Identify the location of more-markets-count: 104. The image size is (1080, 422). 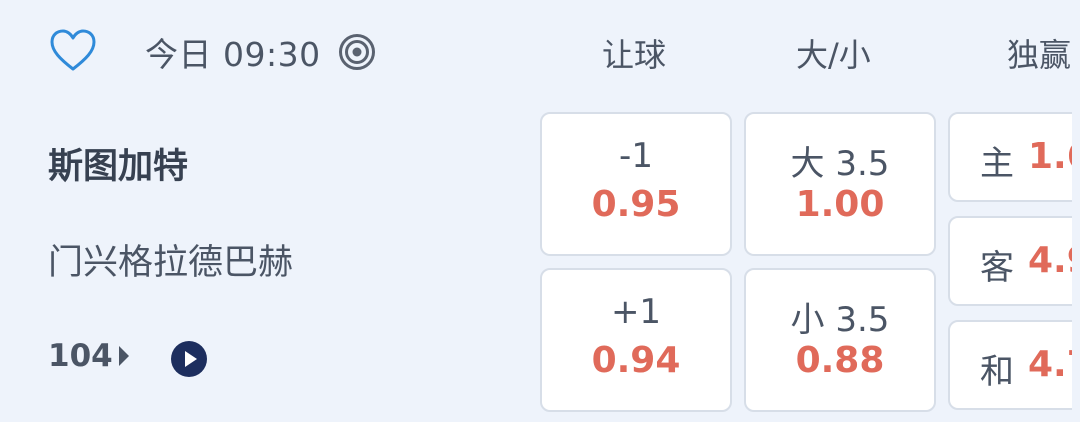
(80, 356).